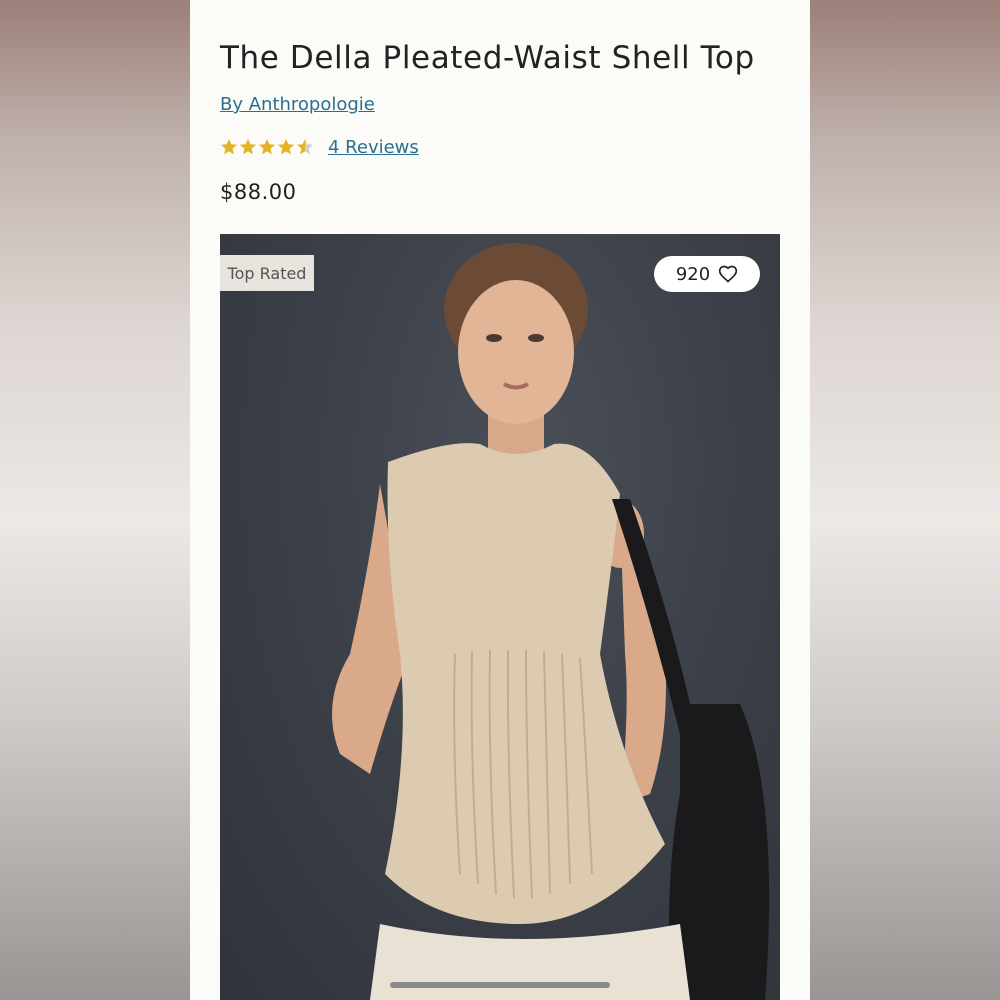 The height and width of the screenshot is (1000, 1000). What do you see at coordinates (693, 274) in the screenshot?
I see `favorites-count: 920` at bounding box center [693, 274].